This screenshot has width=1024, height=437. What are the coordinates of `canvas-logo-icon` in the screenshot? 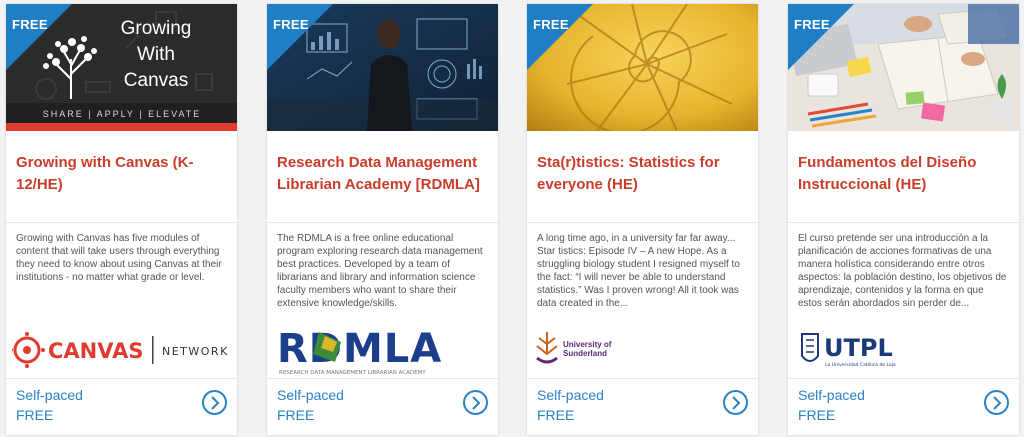 It's located at (27, 350).